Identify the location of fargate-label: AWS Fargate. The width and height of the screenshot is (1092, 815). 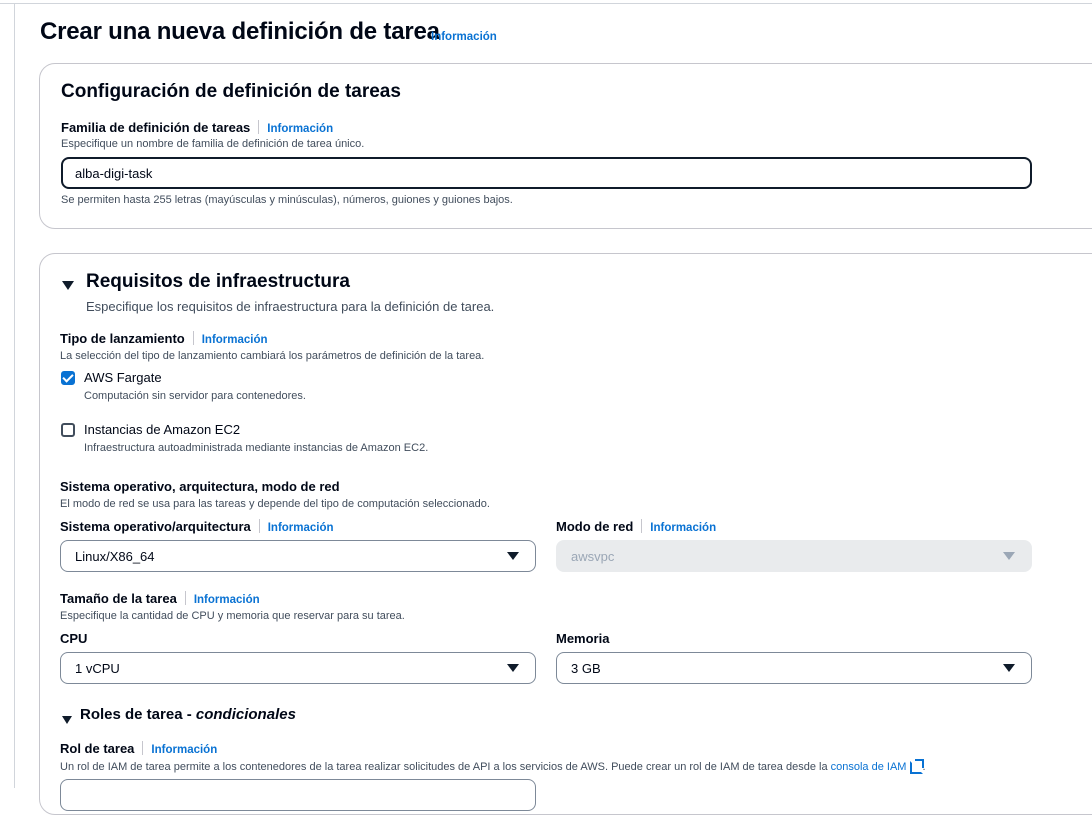
(123, 377).